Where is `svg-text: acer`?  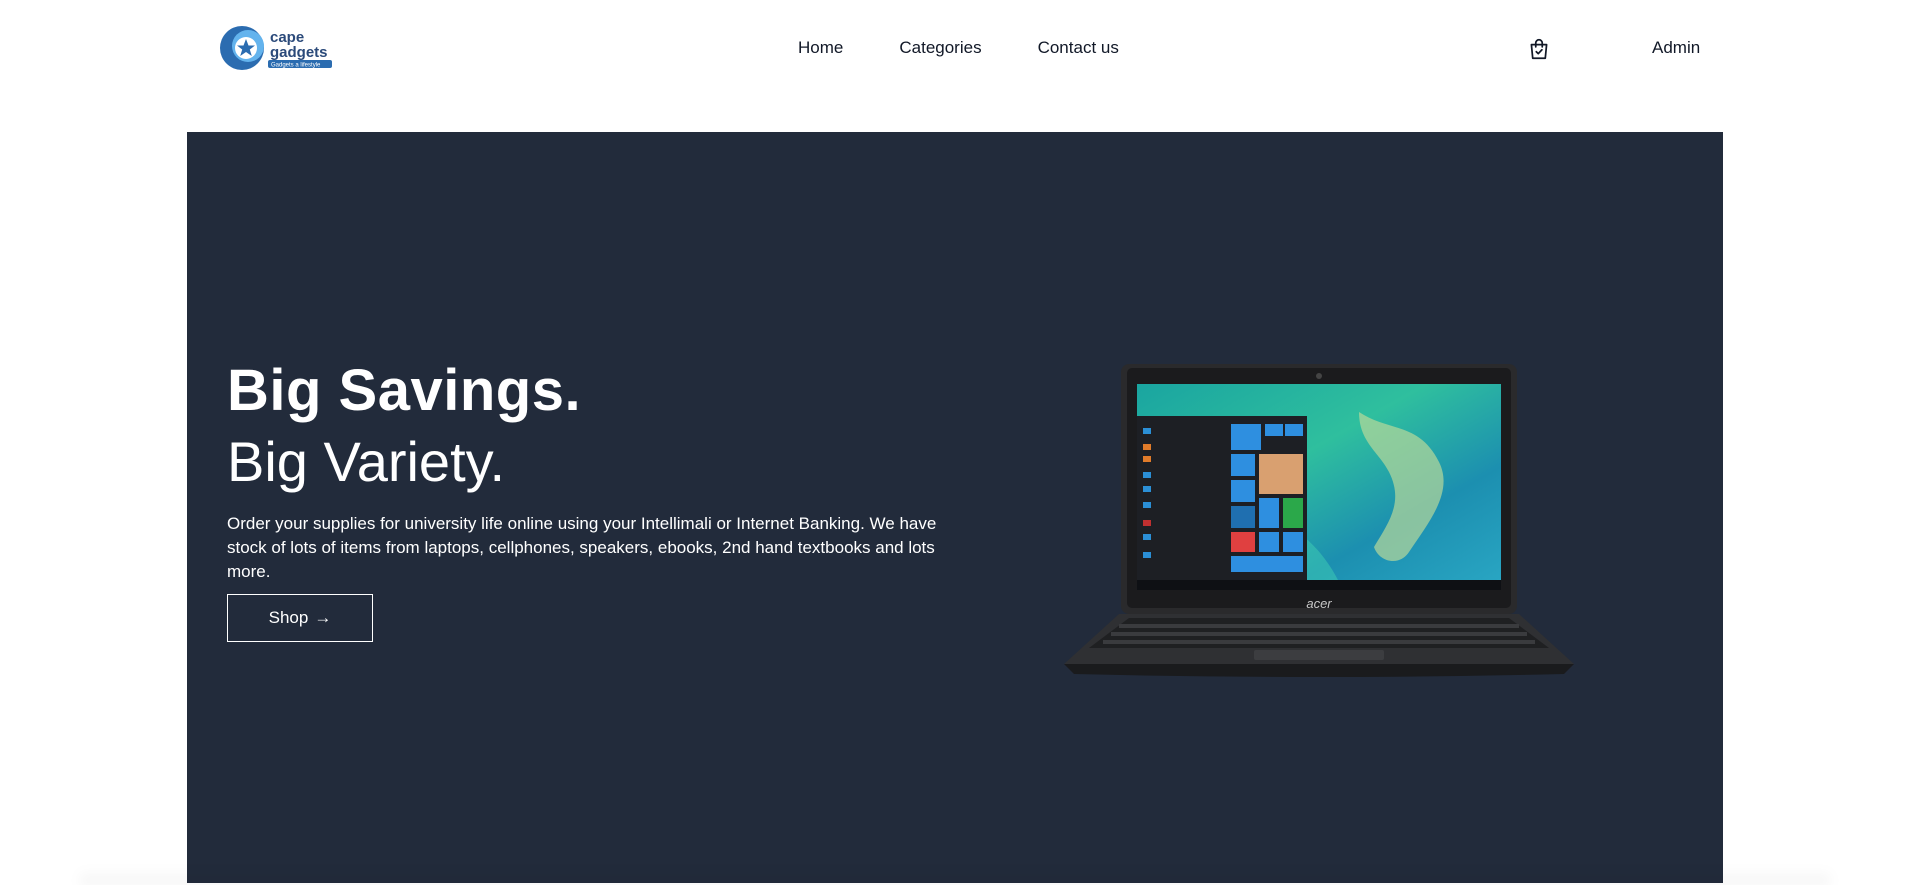
svg-text: acer is located at coordinates (1319, 603).